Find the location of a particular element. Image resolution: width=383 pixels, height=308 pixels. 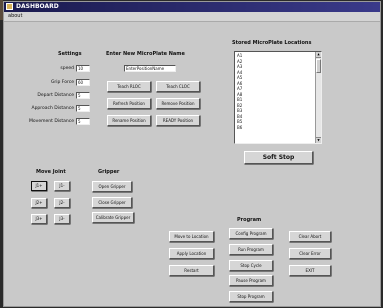

approach-distance-input: 5 is located at coordinates (83, 108).